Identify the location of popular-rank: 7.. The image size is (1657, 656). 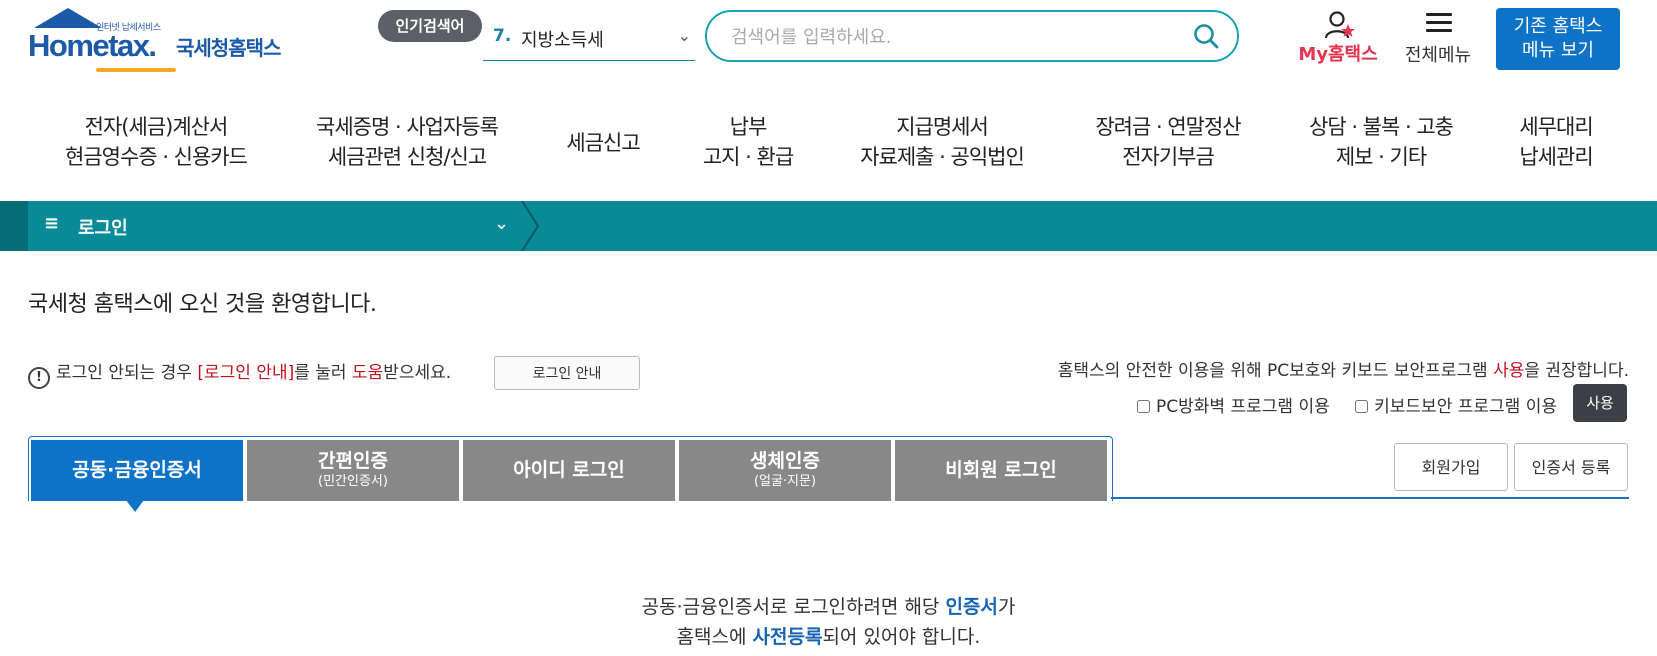
(502, 36).